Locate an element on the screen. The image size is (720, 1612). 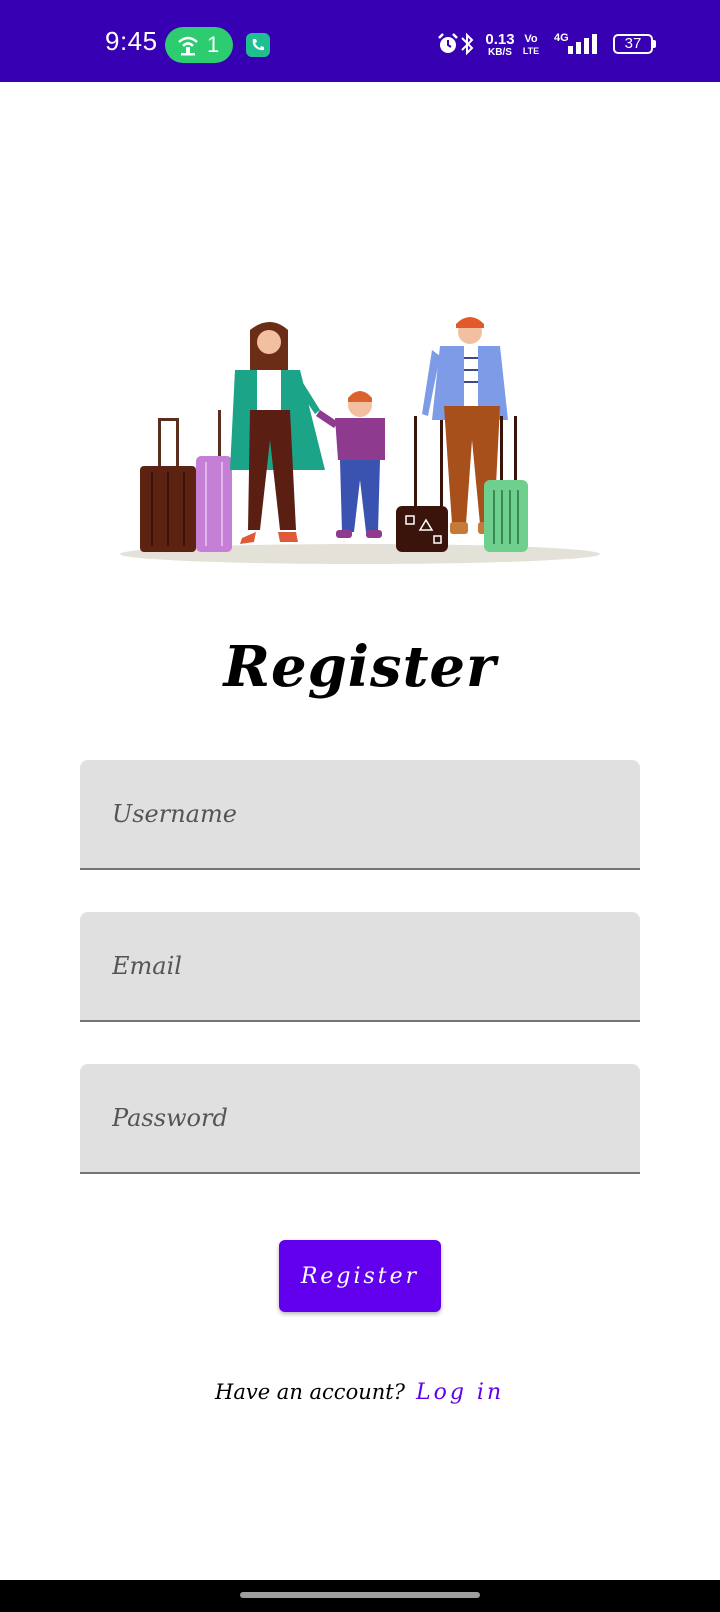
speed-unit: KB/S is located at coordinates (500, 52).